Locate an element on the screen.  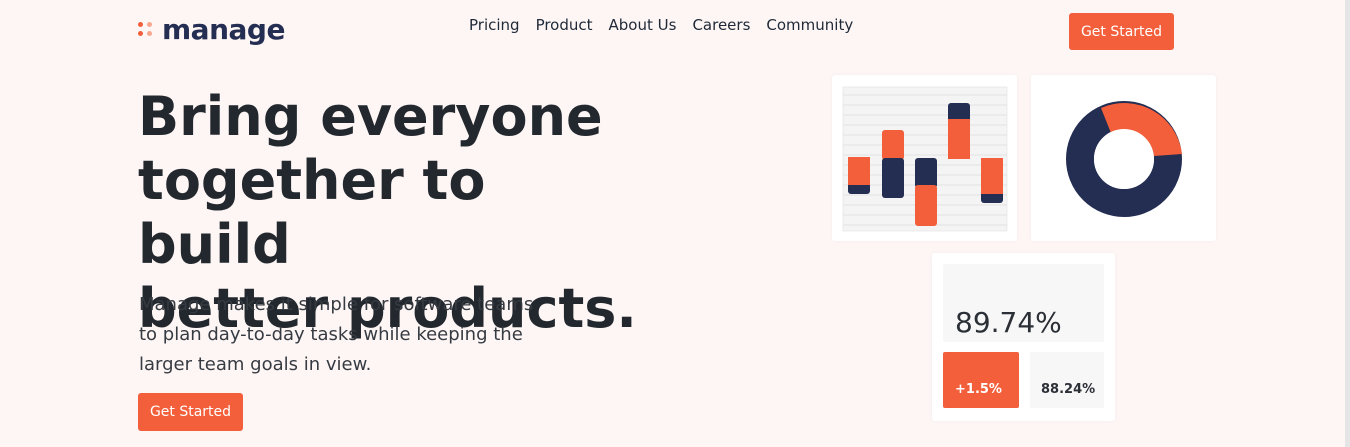
stat-main-tile: 89.74% is located at coordinates (1023, 303).